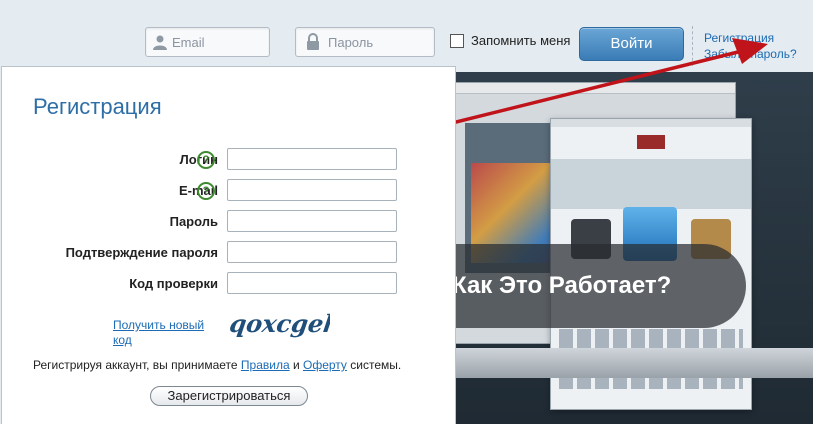 Image resolution: width=813 pixels, height=424 pixels. What do you see at coordinates (312, 159) in the screenshot?
I see `login-input` at bounding box center [312, 159].